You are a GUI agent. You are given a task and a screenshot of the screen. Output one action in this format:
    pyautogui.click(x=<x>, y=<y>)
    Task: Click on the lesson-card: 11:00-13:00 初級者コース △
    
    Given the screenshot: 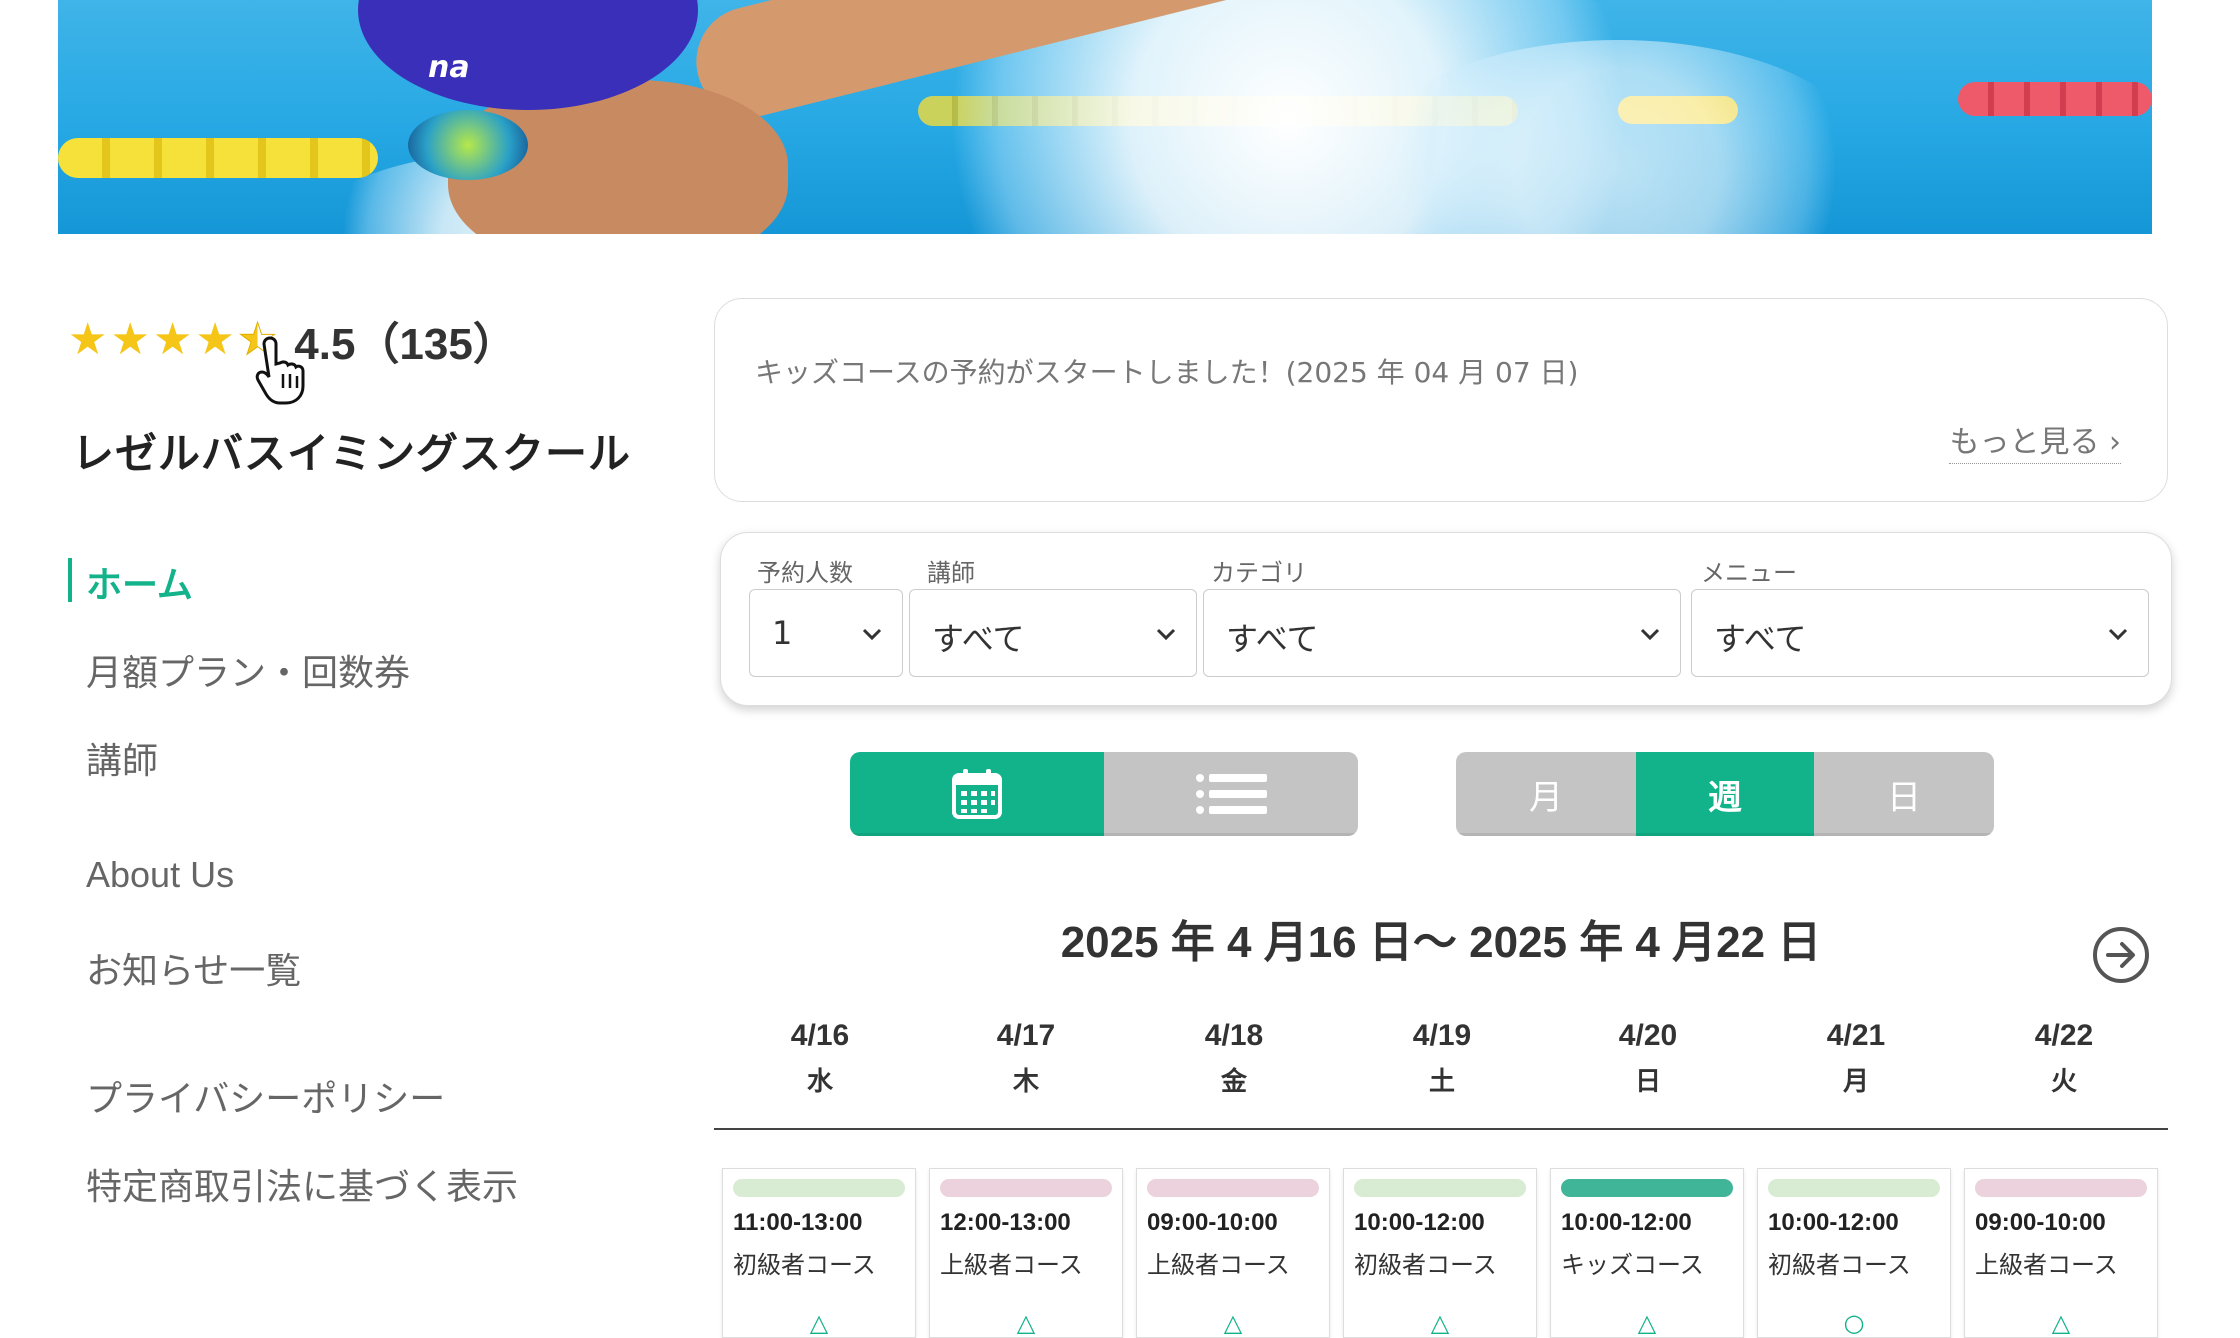 What is the action you would take?
    pyautogui.click(x=819, y=1253)
    